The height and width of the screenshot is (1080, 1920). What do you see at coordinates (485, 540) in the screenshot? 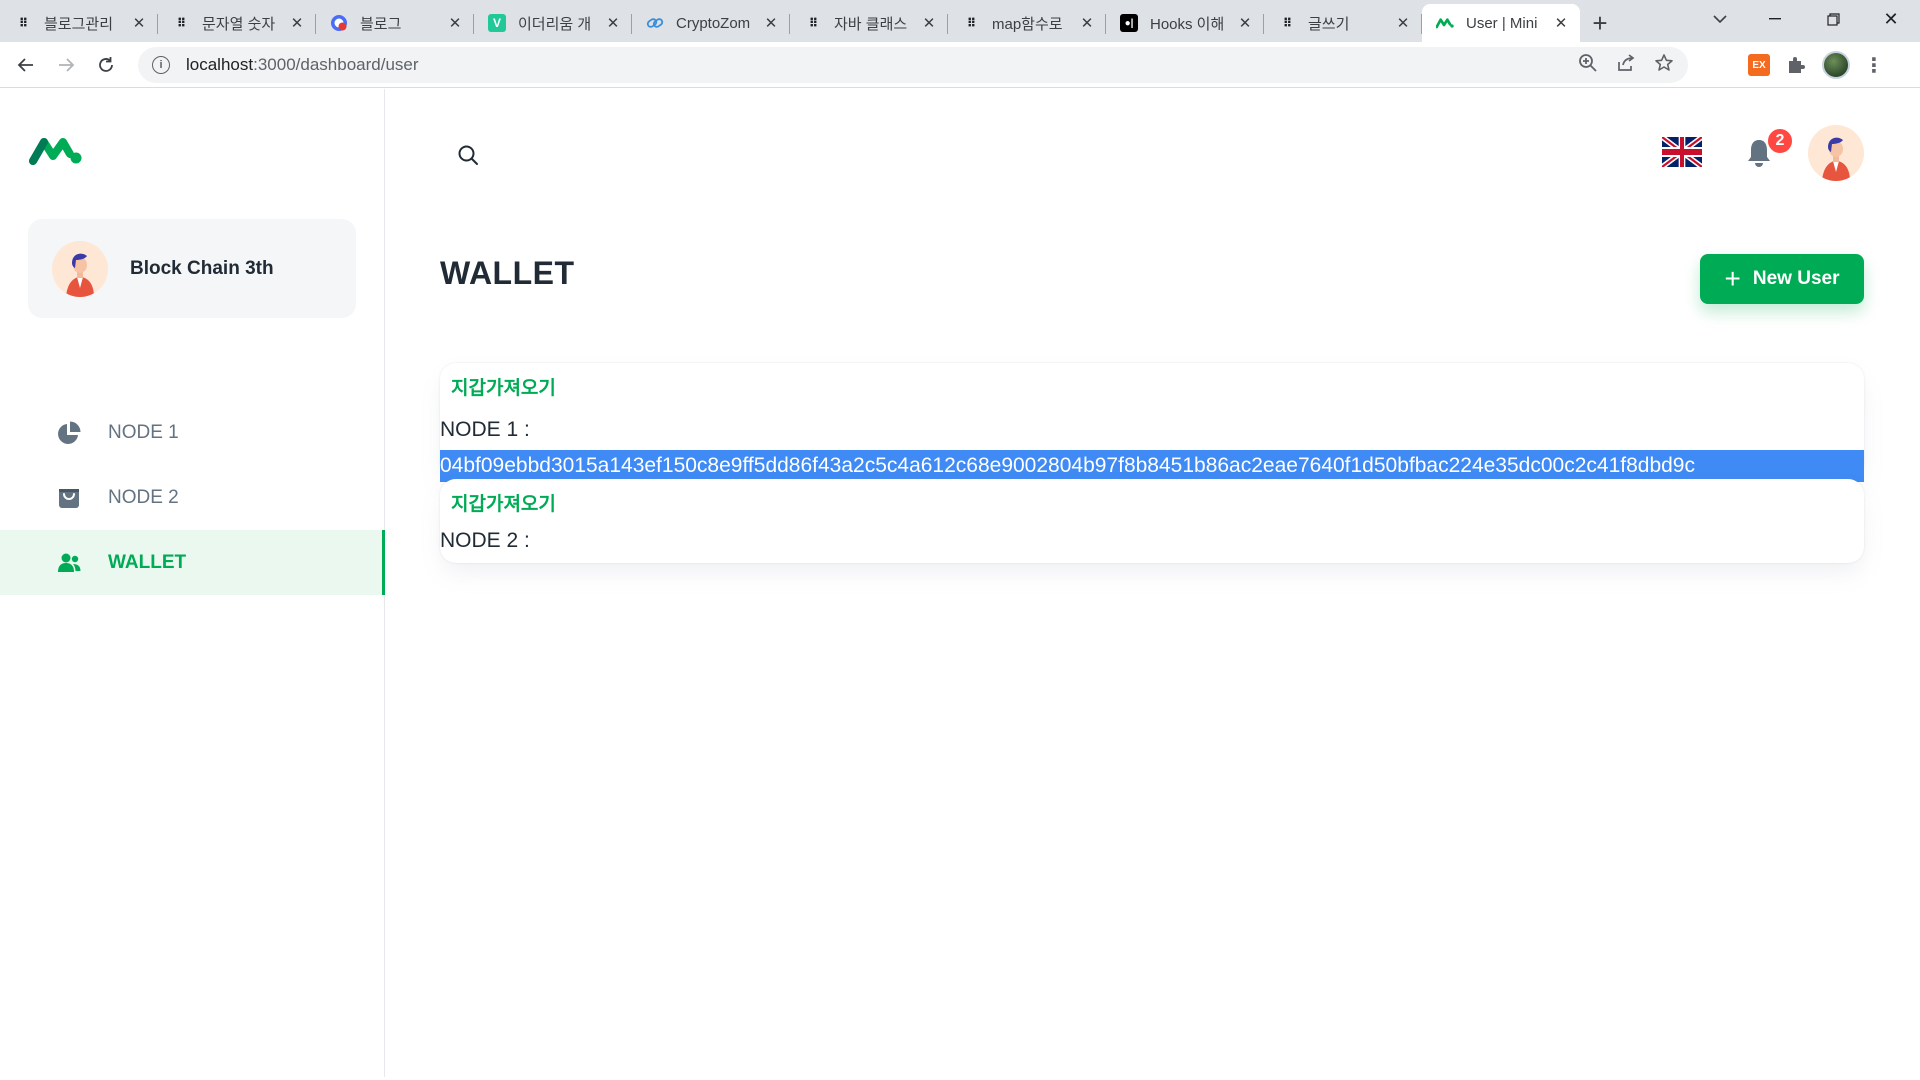
I see `node-label: NODE 2 :` at bounding box center [485, 540].